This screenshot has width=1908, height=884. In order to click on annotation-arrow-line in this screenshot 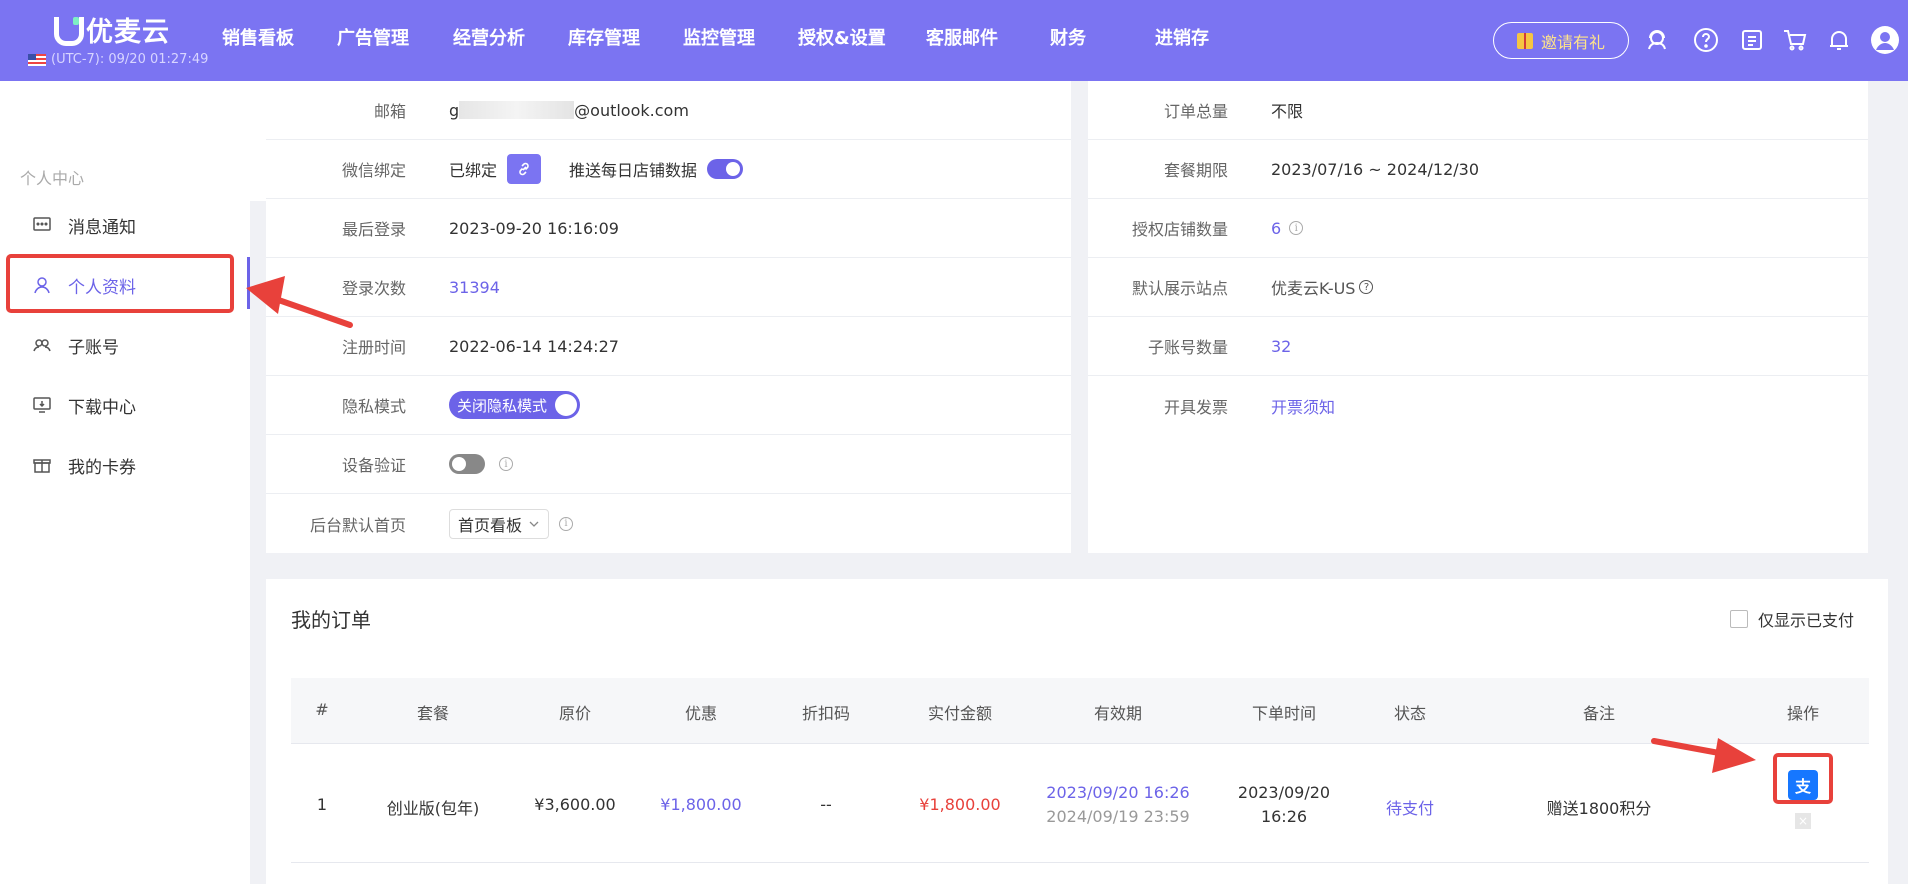, I will do `click(310, 311)`.